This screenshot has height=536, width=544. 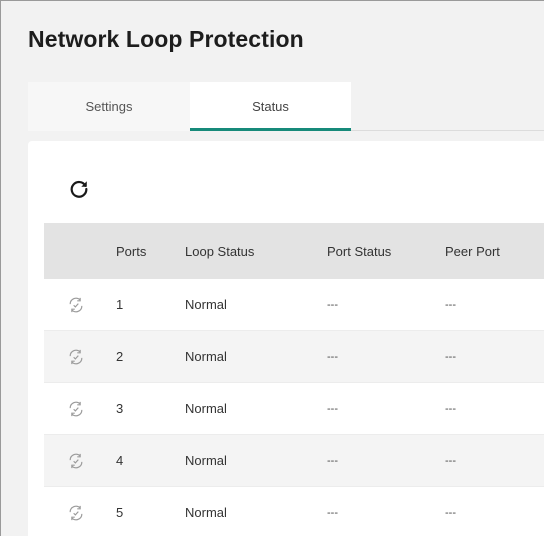 What do you see at coordinates (294, 357) in the screenshot?
I see `table-row: 2 Normal --- ---` at bounding box center [294, 357].